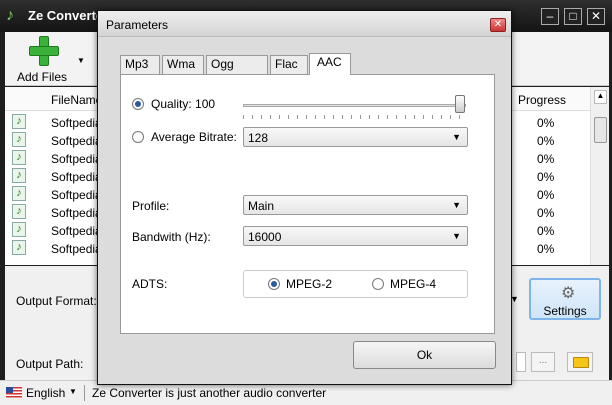  What do you see at coordinates (600, 97) in the screenshot?
I see `chevron-up-icon: ▲` at bounding box center [600, 97].